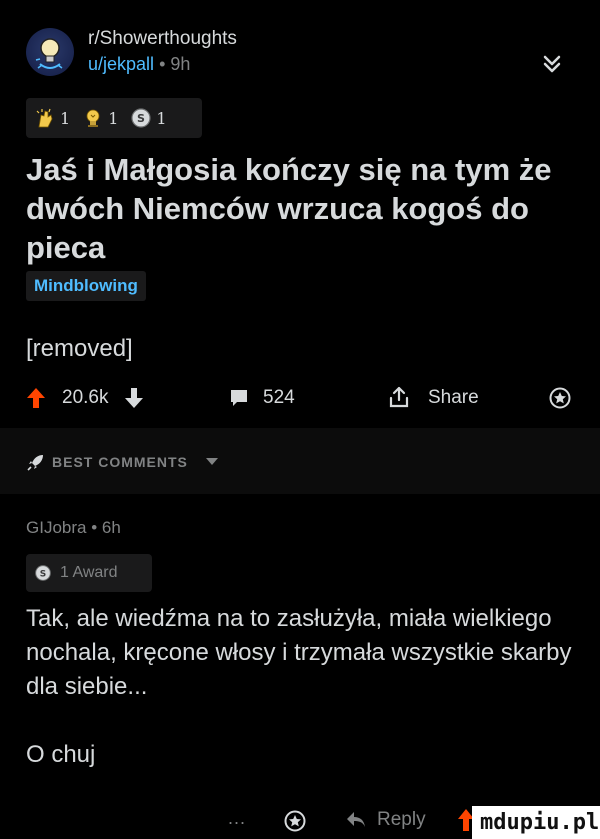 The height and width of the screenshot is (839, 600). I want to click on caret-down-icon, so click(212, 462).